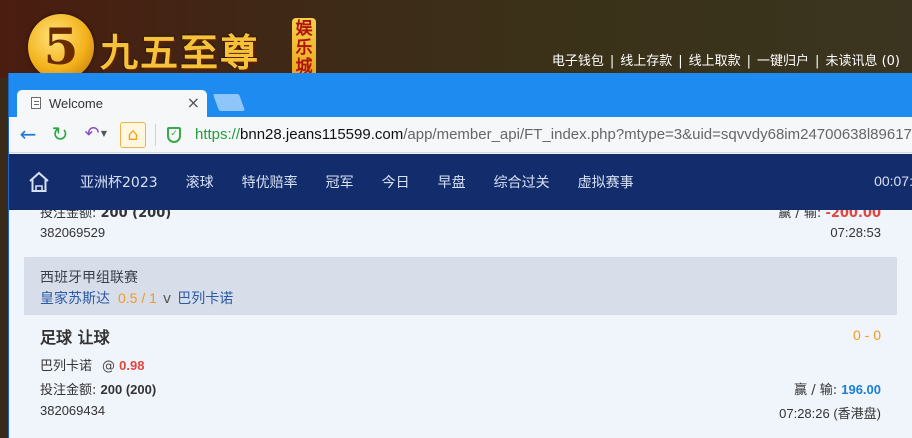 This screenshot has height=438, width=912. What do you see at coordinates (119, 182) in the screenshot?
I see `nav-asian-cup: 亚洲杯2023` at bounding box center [119, 182].